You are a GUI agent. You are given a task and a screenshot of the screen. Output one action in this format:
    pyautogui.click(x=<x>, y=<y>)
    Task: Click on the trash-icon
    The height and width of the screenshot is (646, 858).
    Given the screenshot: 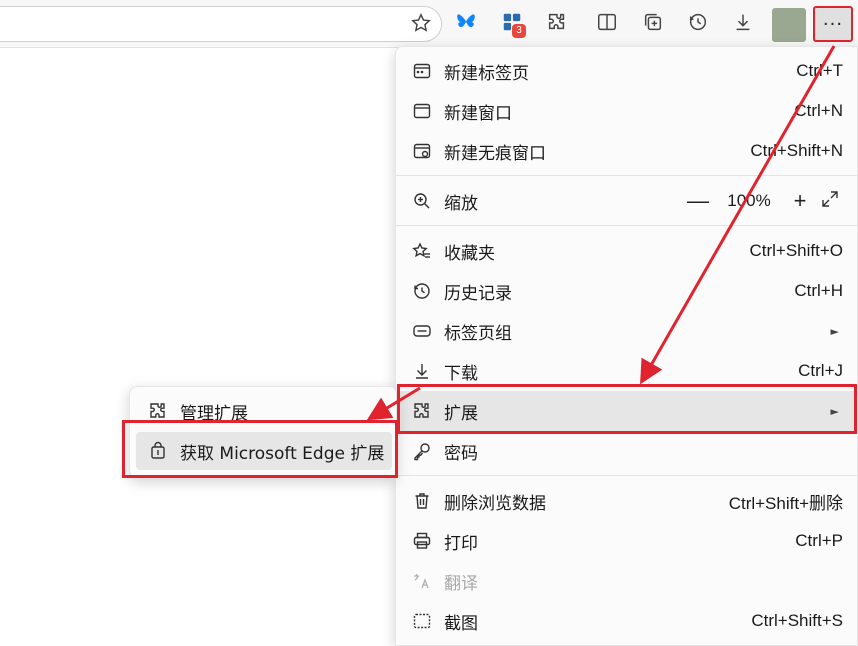 What is the action you would take?
    pyautogui.click(x=422, y=501)
    